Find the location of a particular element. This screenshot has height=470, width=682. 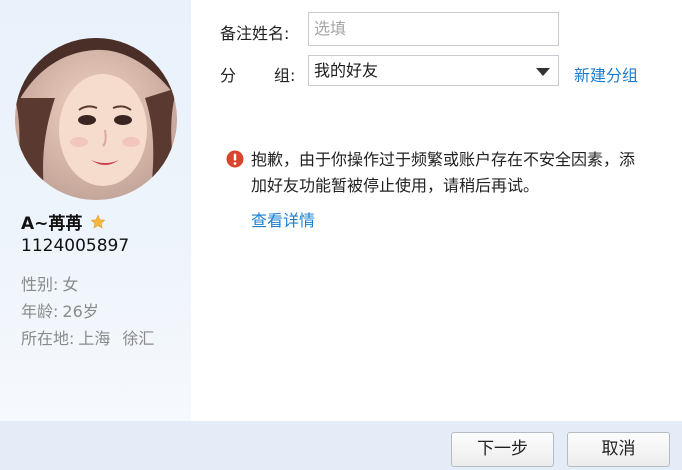

avatar-image is located at coordinates (96, 119).